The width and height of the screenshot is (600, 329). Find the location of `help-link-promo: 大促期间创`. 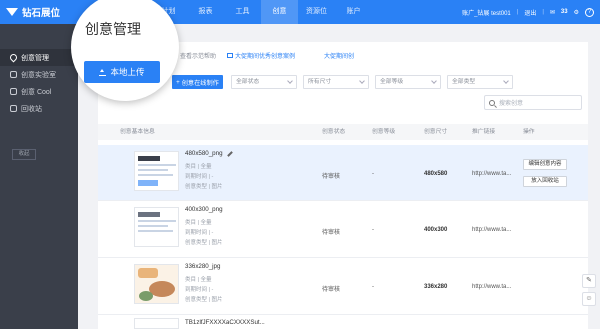

help-link-promo: 大促期间创 is located at coordinates (339, 55).